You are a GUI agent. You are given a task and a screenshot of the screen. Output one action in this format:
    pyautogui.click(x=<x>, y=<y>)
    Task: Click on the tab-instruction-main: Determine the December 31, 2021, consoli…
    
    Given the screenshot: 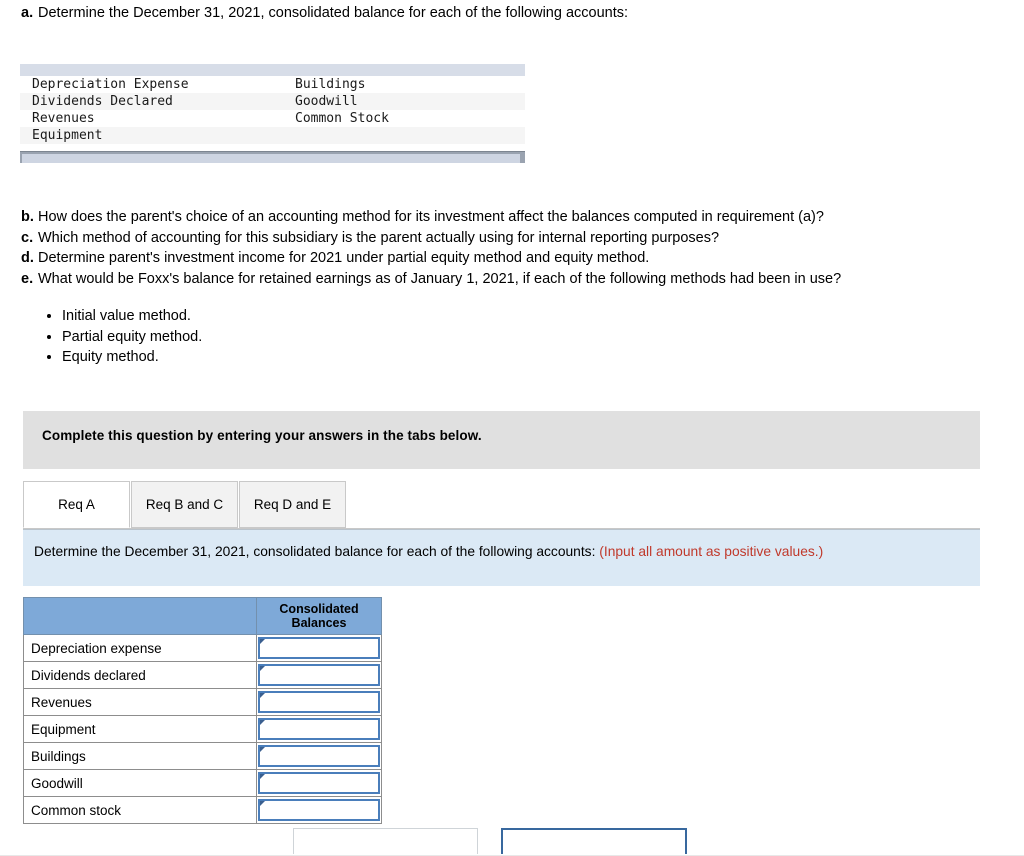 What is the action you would take?
    pyautogui.click(x=315, y=551)
    